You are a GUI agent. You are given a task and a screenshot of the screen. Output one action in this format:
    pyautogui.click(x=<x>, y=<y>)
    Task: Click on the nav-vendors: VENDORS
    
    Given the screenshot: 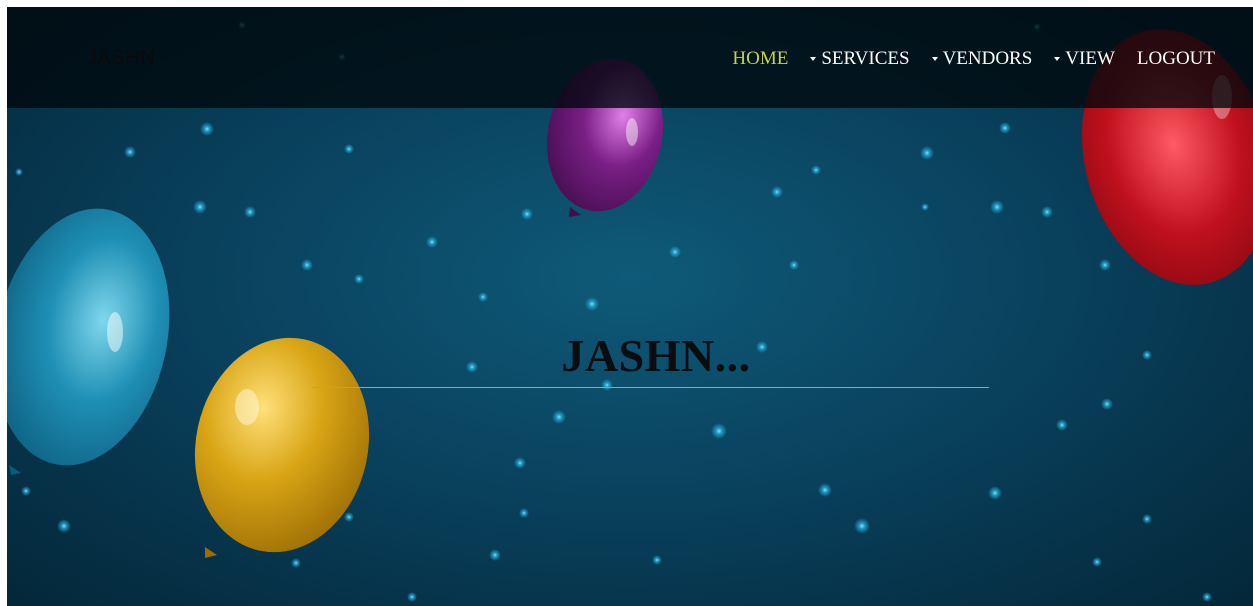 What is the action you would take?
    pyautogui.click(x=982, y=59)
    